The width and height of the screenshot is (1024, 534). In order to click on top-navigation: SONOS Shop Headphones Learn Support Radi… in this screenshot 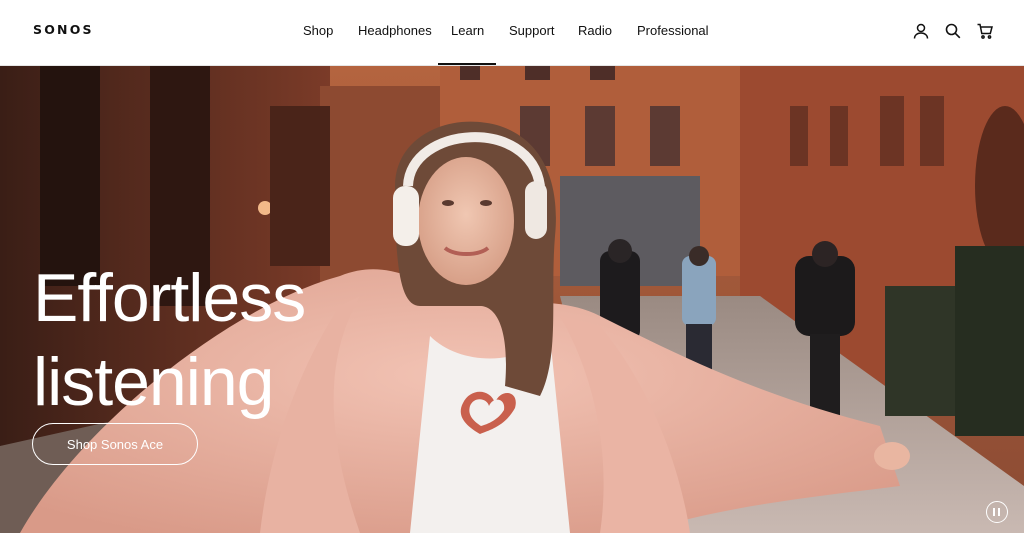, I will do `click(512, 33)`.